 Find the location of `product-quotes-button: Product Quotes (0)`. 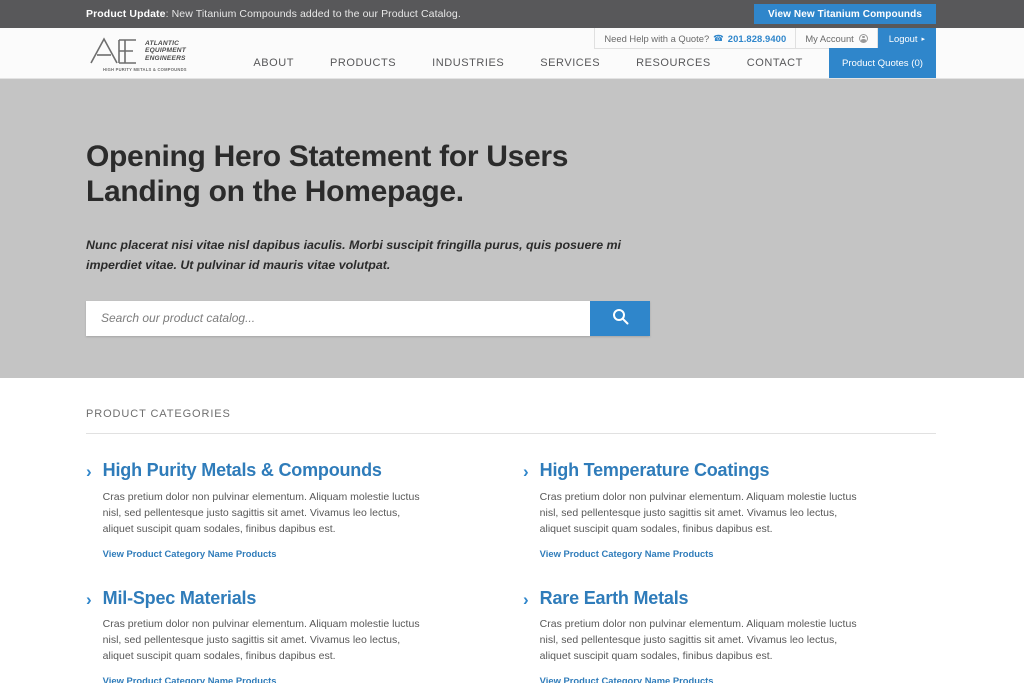

product-quotes-button: Product Quotes (0) is located at coordinates (882, 63).